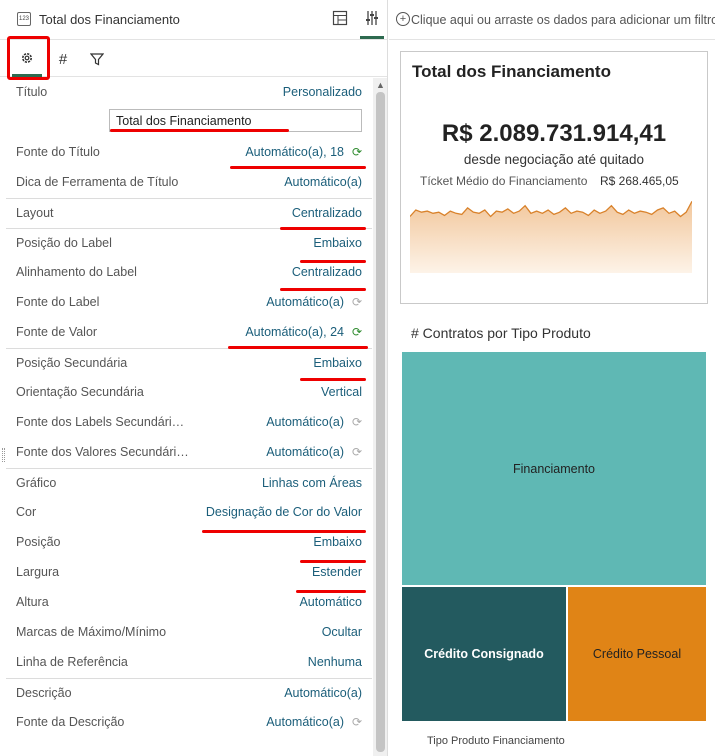 The image size is (715, 756). I want to click on treemap-cell-credito-consignado: Crédito Consignado, so click(484, 654).